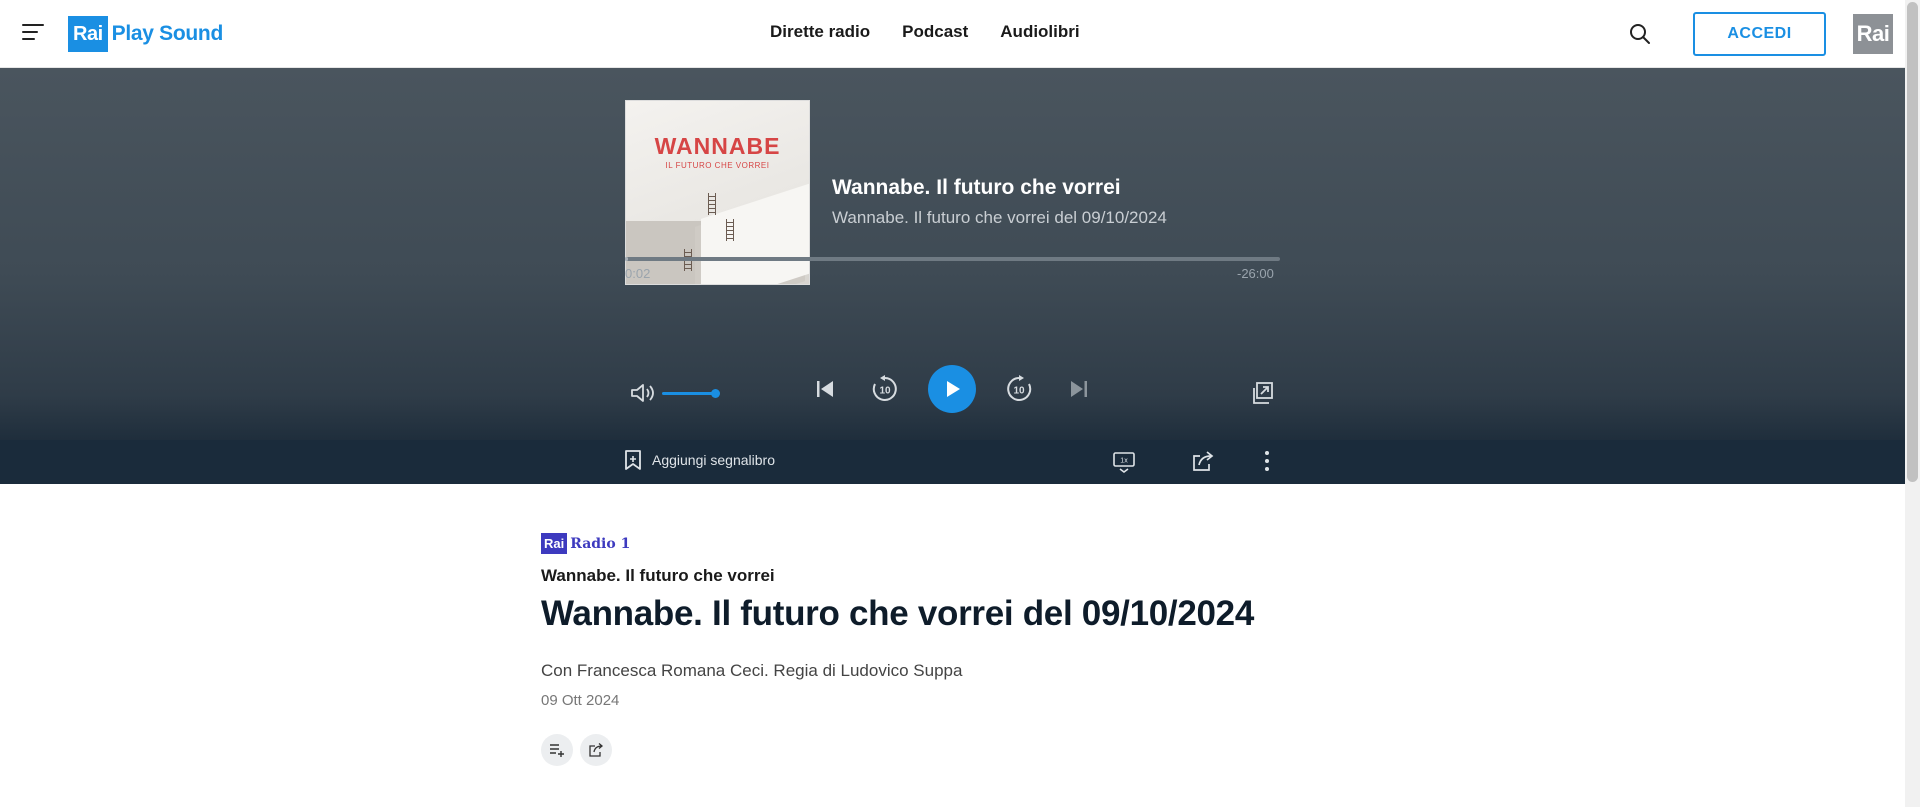 The width and height of the screenshot is (1920, 807). Describe the element at coordinates (600, 543) in the screenshot. I see `channel-name: Radio 1` at that location.